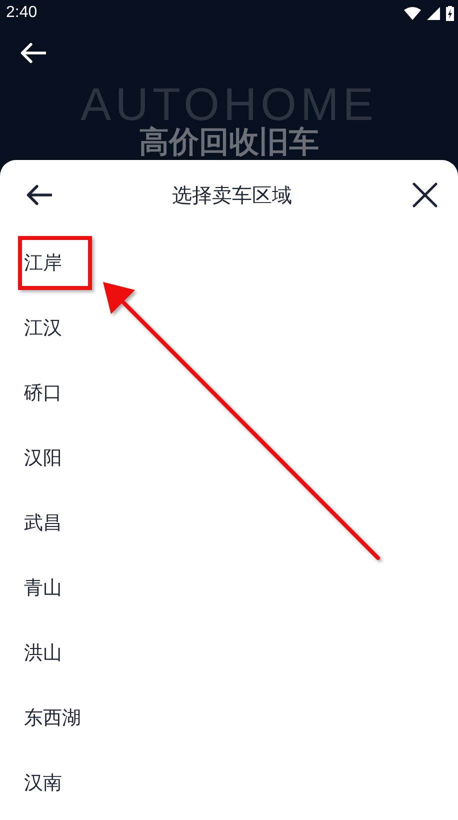 The width and height of the screenshot is (458, 820). I want to click on district-item: 武昌, so click(43, 523).